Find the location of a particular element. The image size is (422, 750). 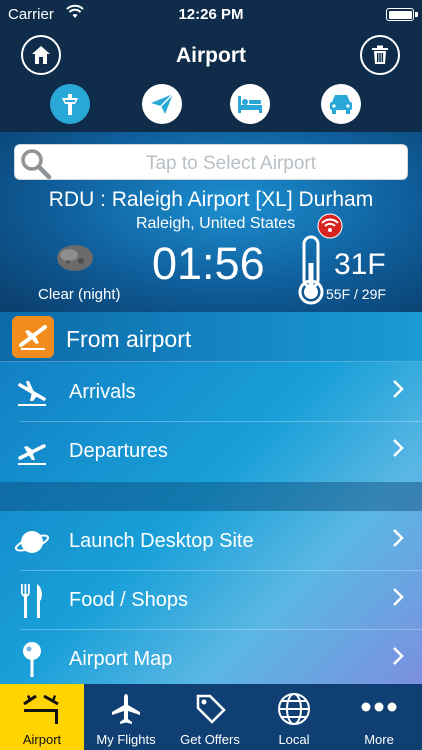

tab-my-flights: My Flights is located at coordinates (126, 717).